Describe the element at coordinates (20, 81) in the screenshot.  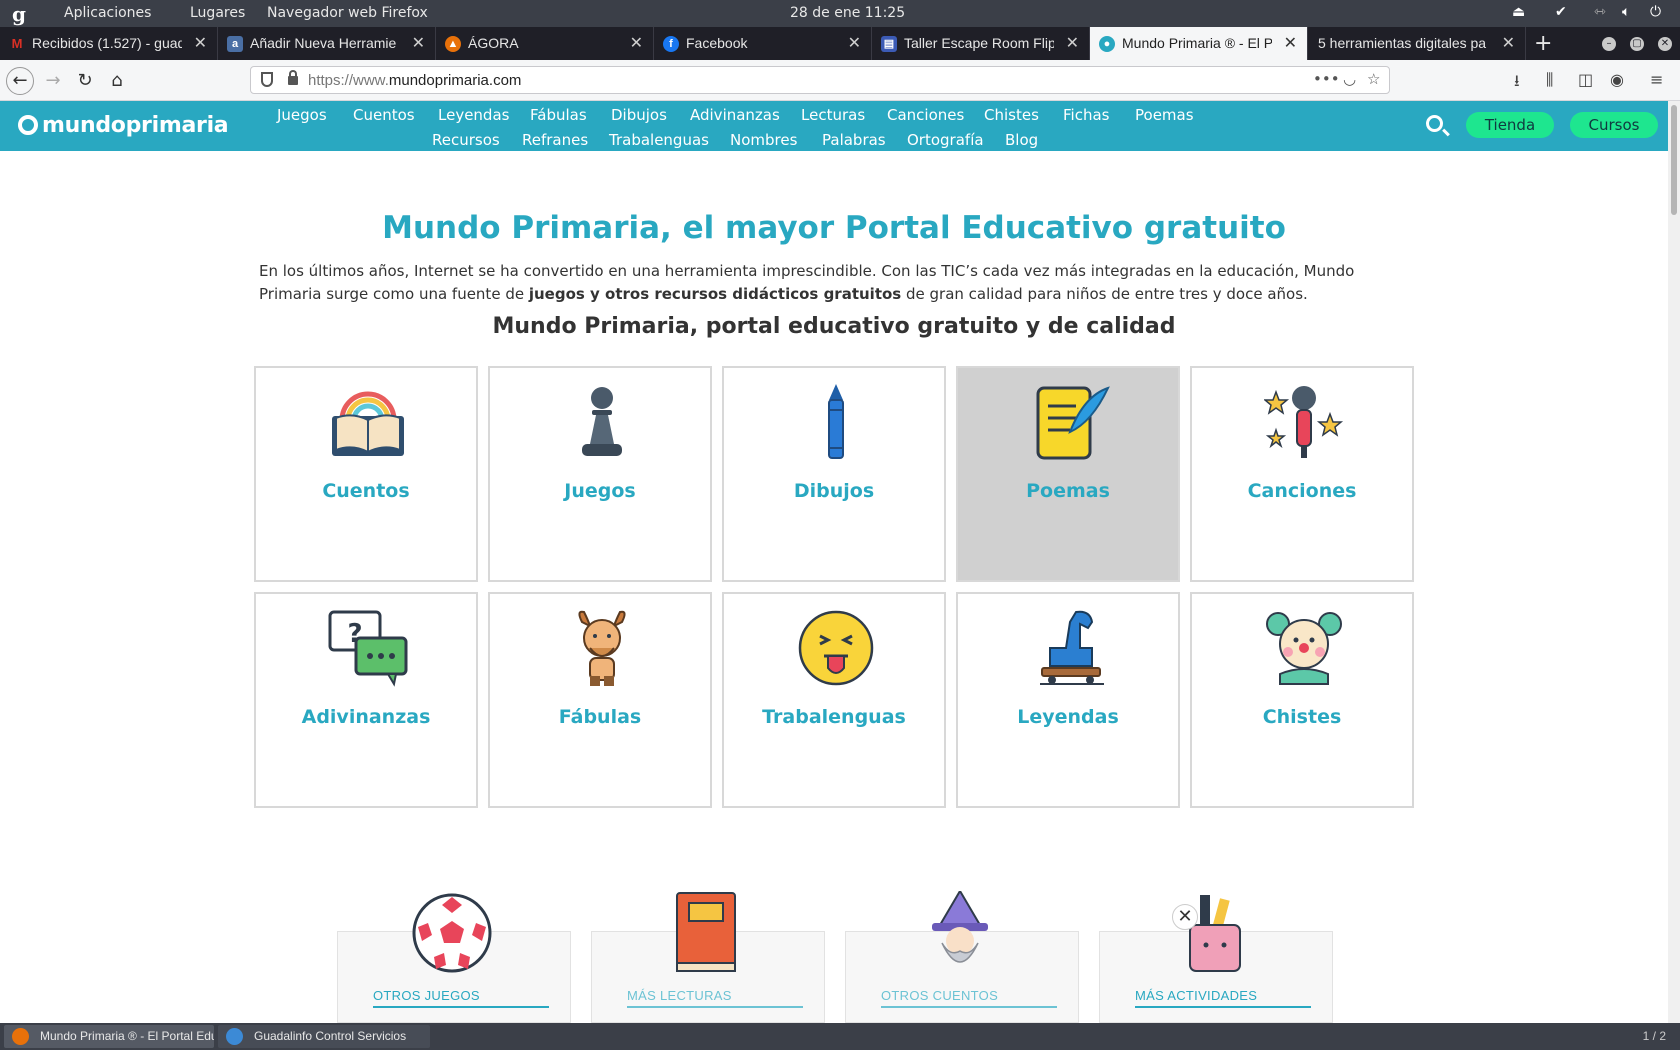
I see `back-button: ←` at that location.